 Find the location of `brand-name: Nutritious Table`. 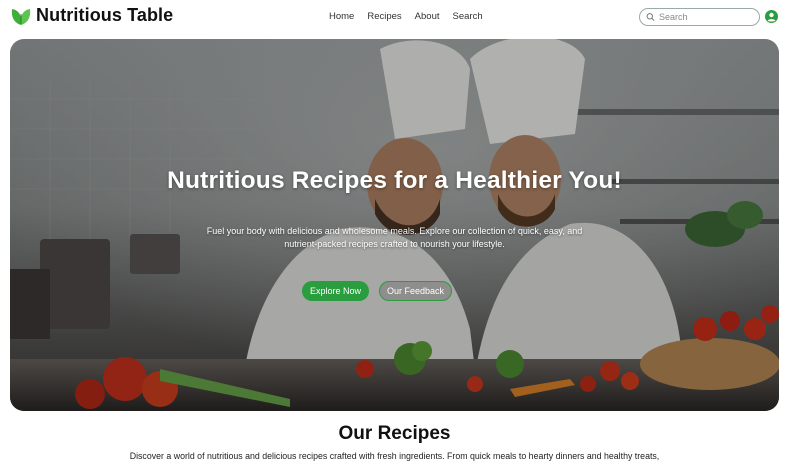

brand-name: Nutritious Table is located at coordinates (105, 15).